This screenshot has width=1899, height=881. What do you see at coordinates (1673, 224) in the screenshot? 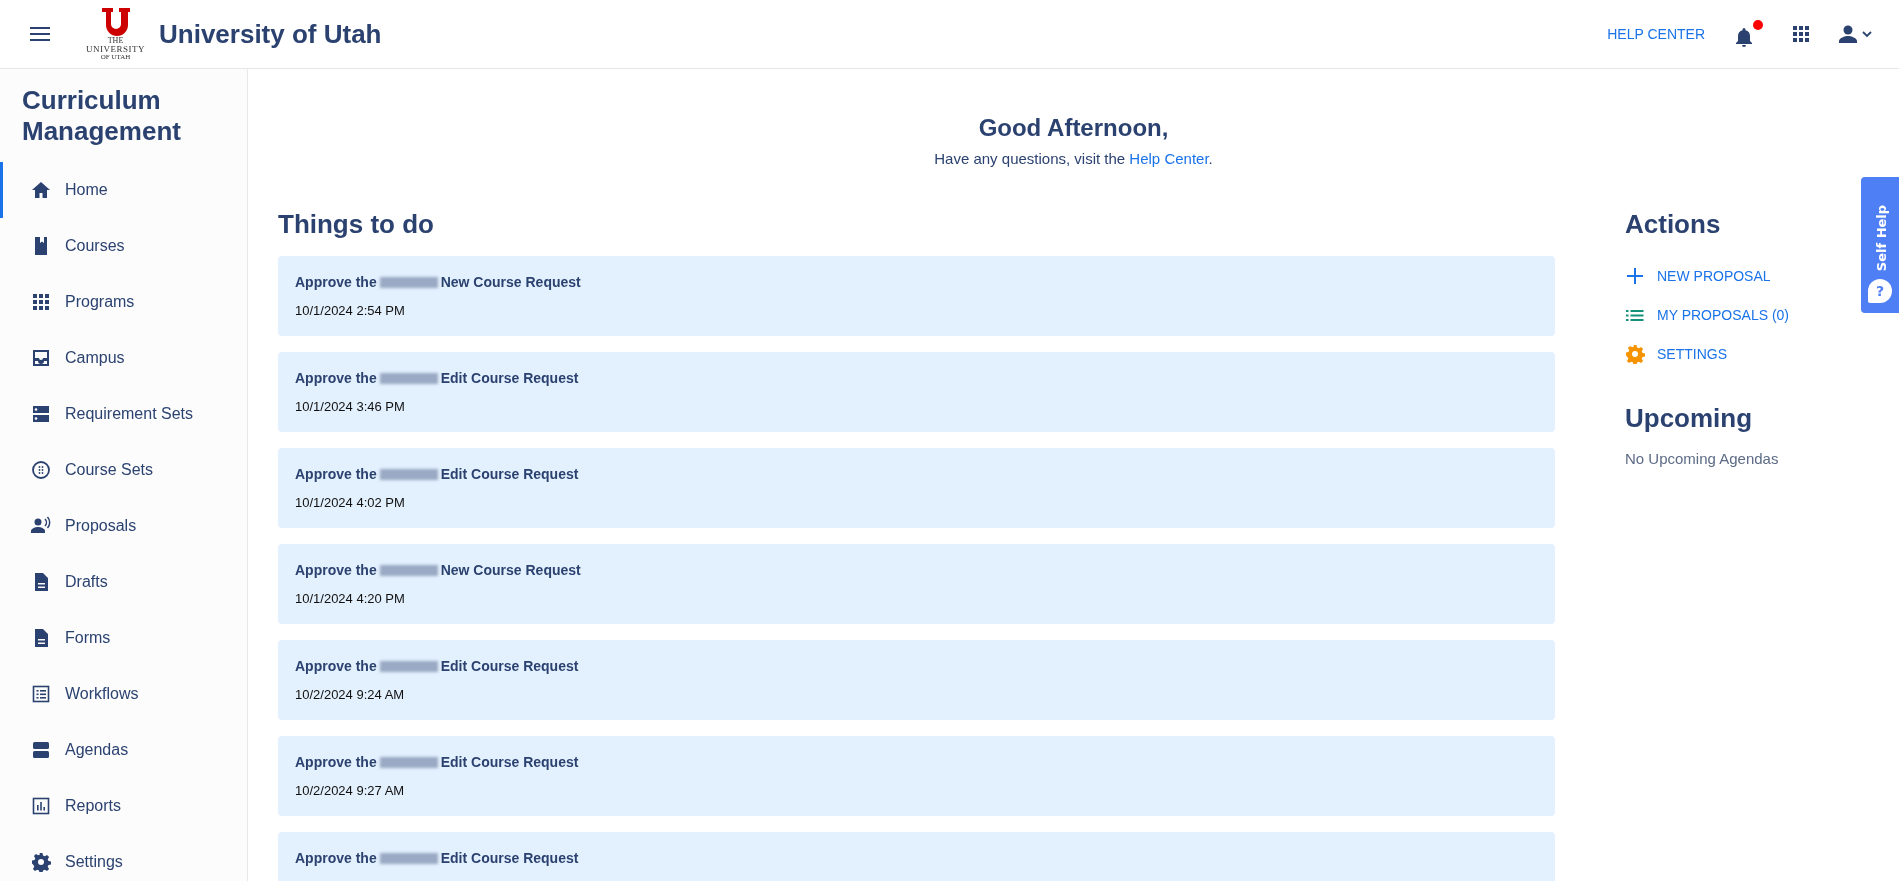
I see `section-title: Actions` at bounding box center [1673, 224].